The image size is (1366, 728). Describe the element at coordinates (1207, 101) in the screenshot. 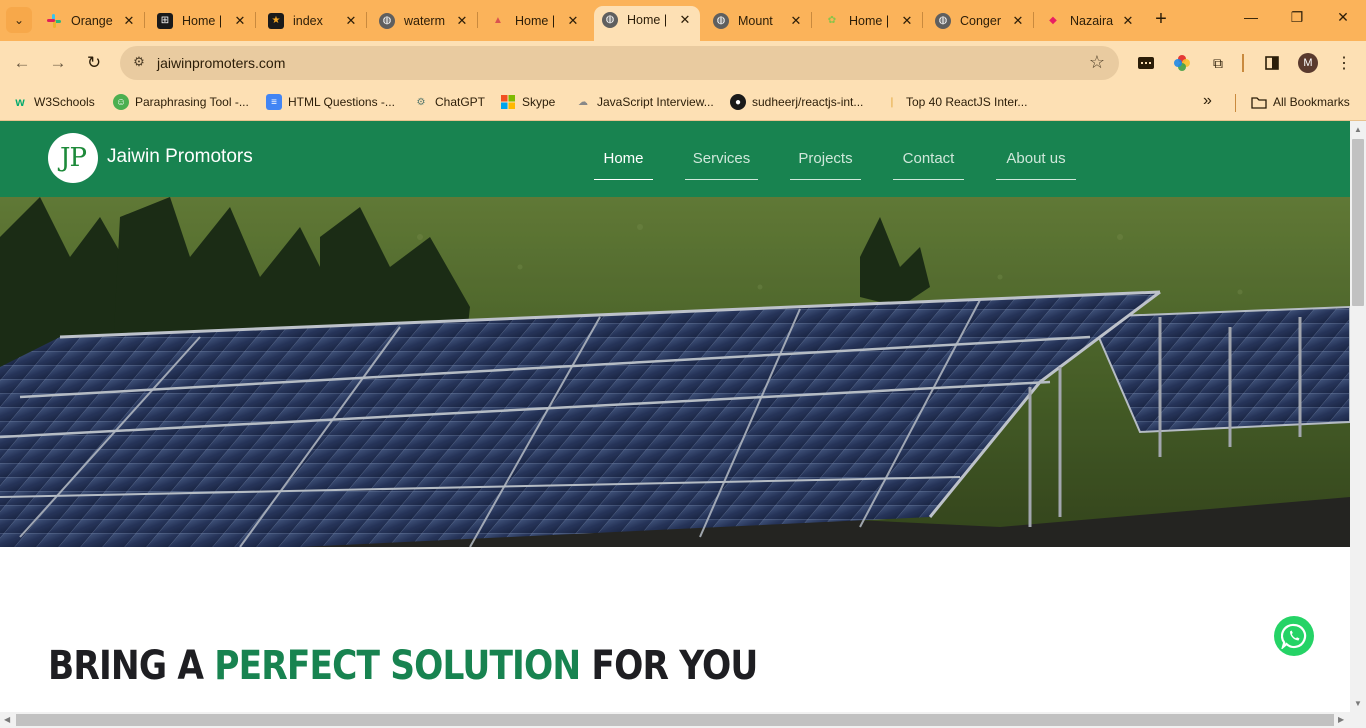

I see `more-bookmarks-chevron-icon: »` at that location.